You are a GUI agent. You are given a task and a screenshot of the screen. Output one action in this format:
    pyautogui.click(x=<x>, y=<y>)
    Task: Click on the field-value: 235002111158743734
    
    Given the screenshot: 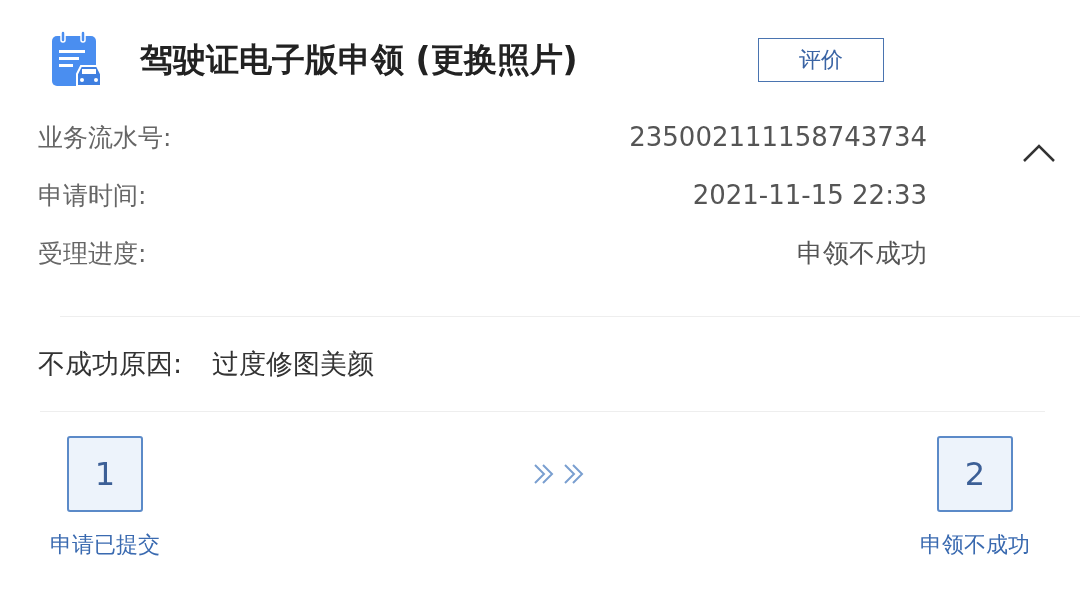 What is the action you would take?
    pyautogui.click(x=778, y=137)
    